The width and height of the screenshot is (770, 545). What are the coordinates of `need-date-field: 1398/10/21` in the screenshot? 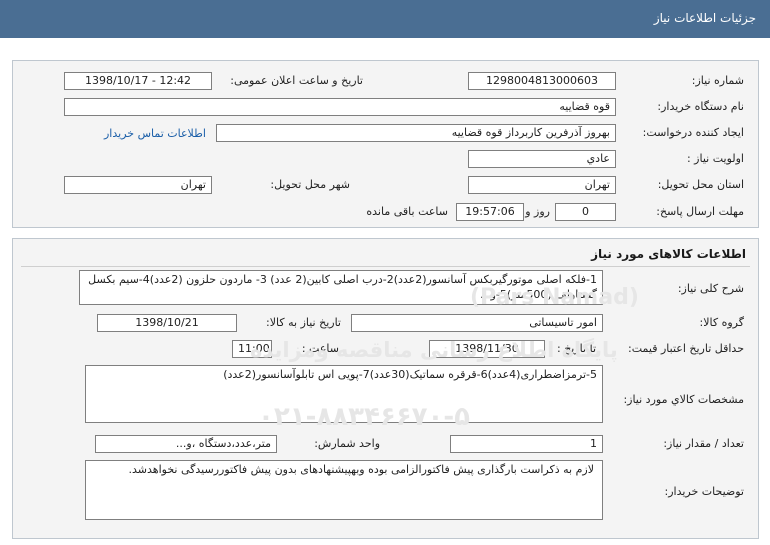 It's located at (167, 323).